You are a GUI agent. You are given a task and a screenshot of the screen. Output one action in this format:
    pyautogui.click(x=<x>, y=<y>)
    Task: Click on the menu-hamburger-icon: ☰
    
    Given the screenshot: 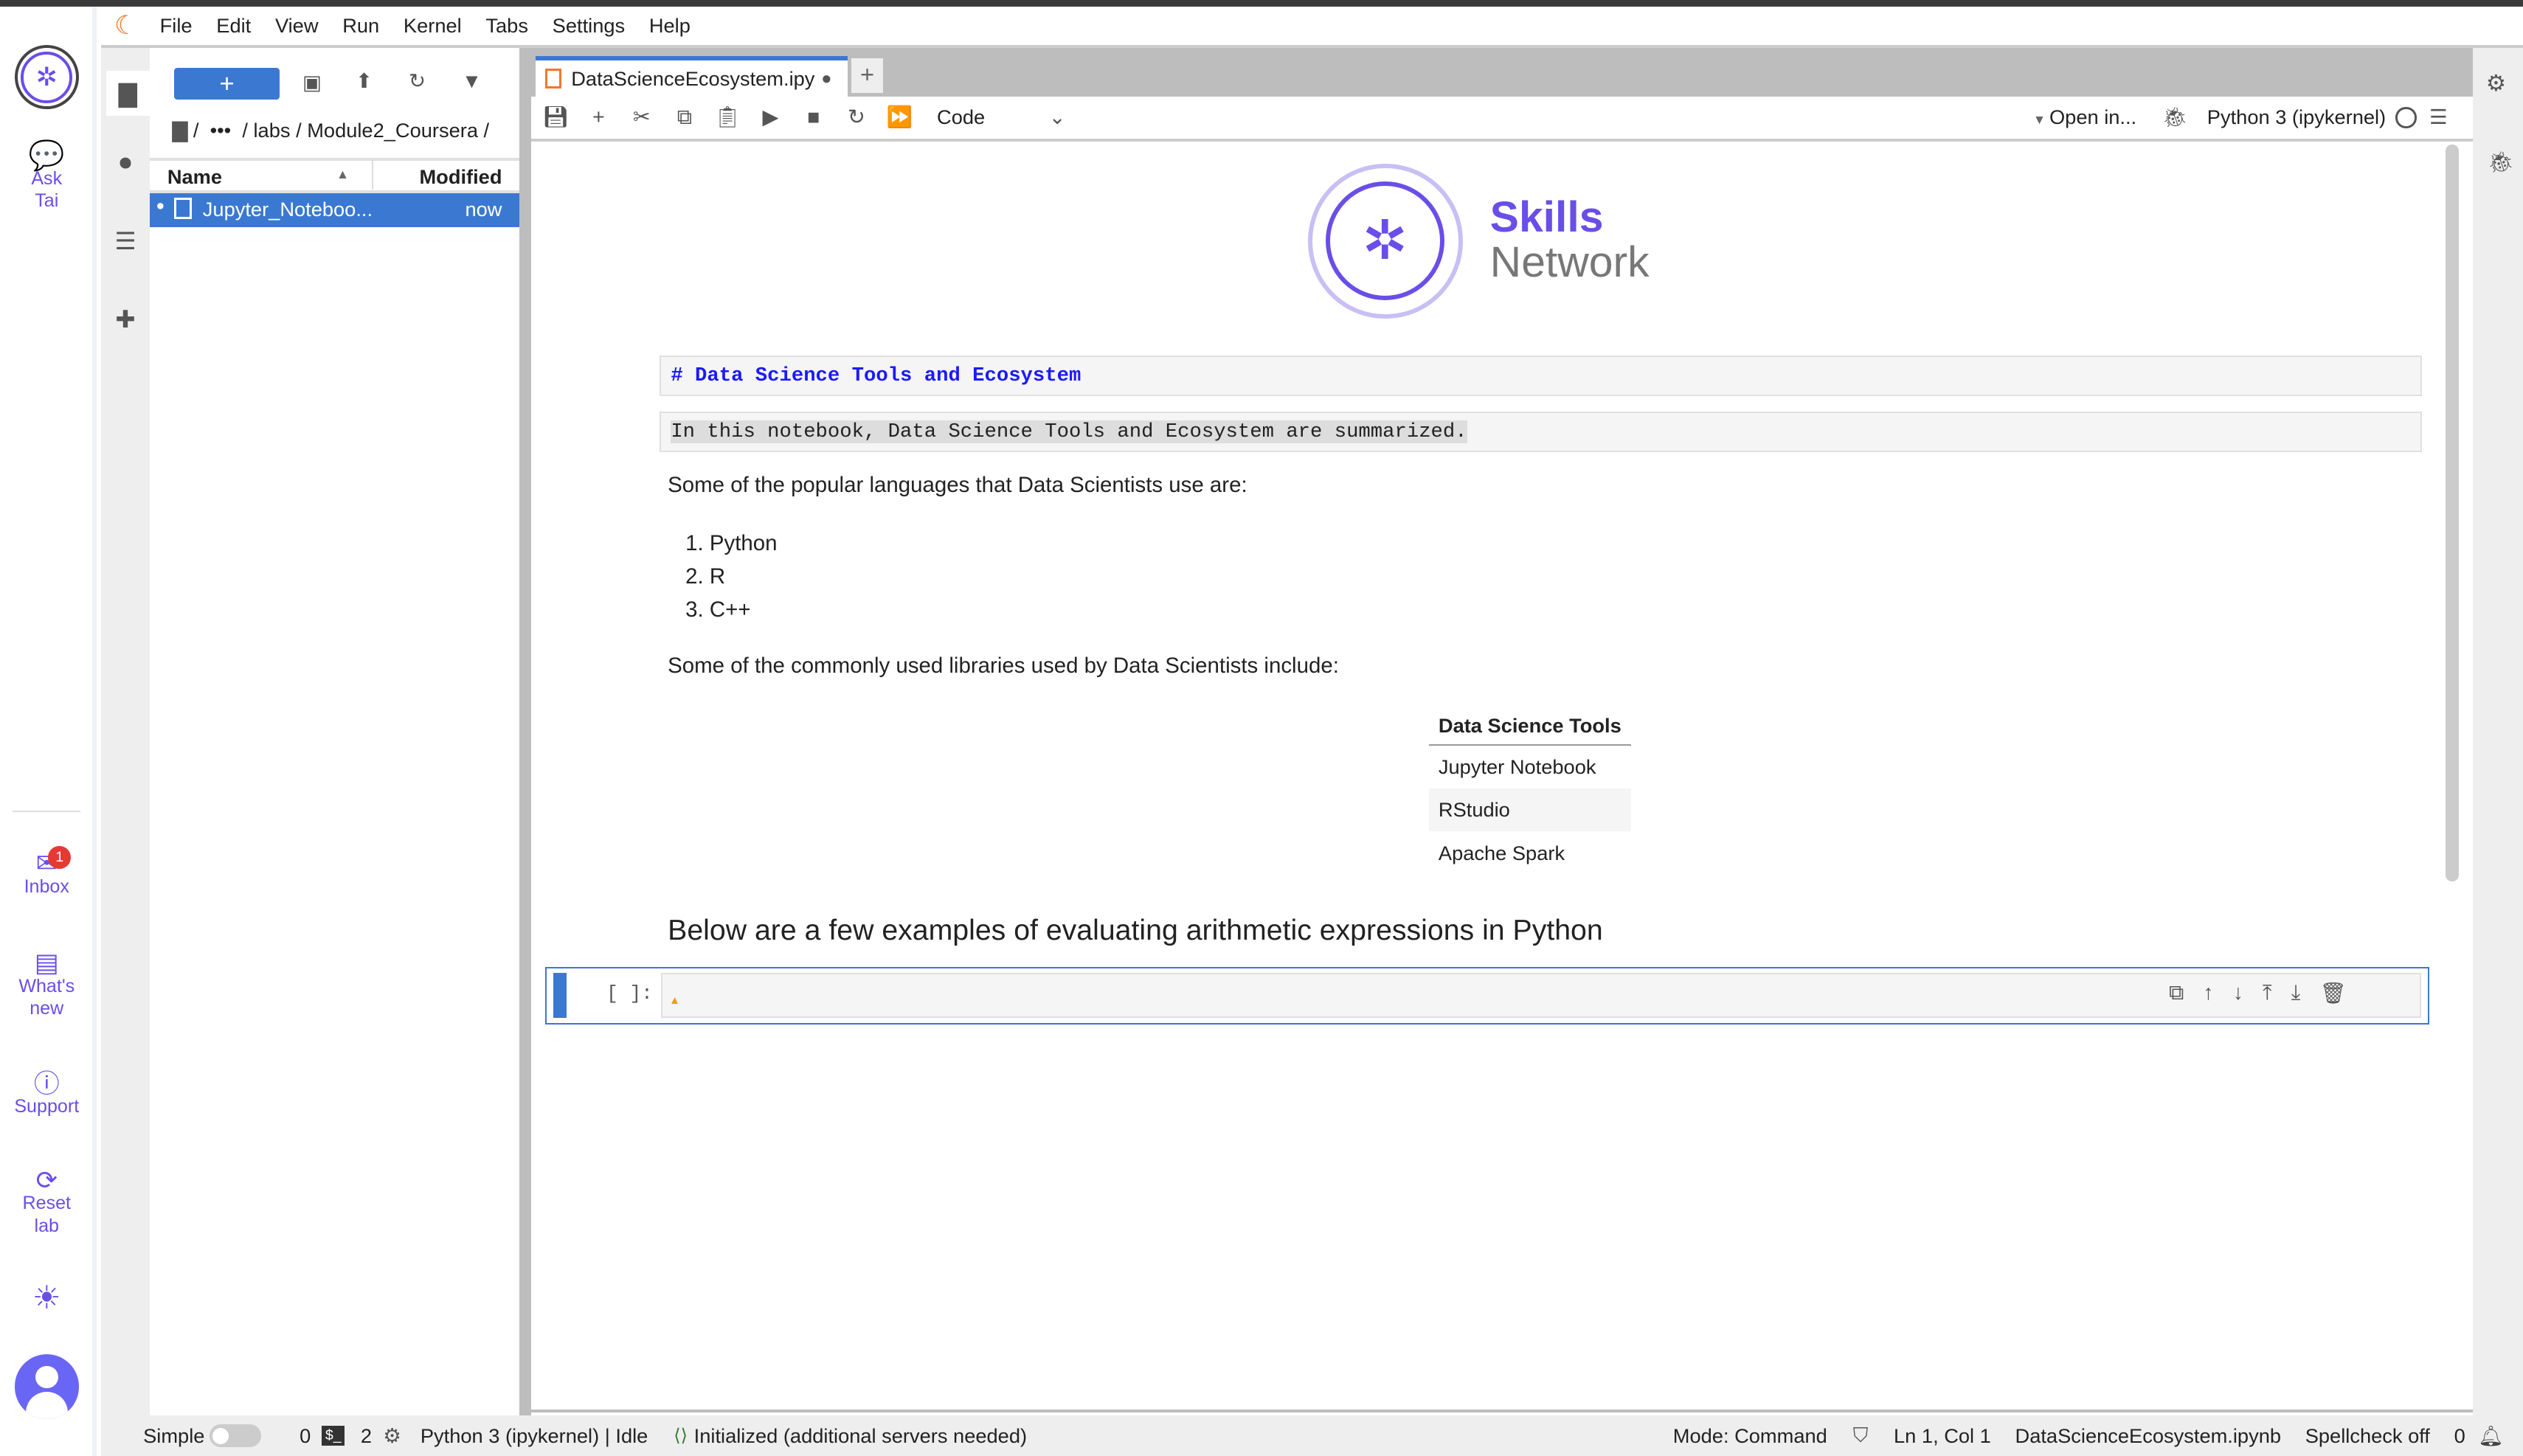 What is the action you would take?
    pyautogui.click(x=2438, y=117)
    